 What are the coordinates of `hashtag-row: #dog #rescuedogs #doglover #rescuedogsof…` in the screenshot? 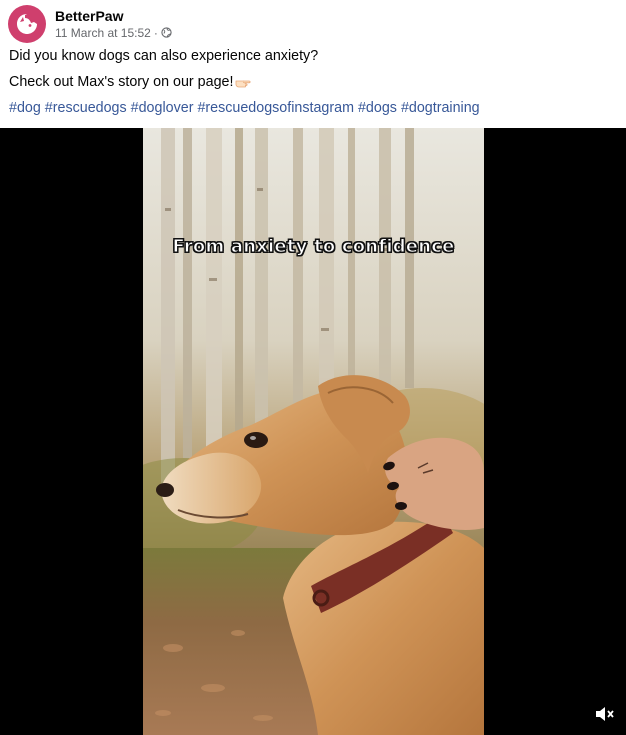 It's located at (244, 108).